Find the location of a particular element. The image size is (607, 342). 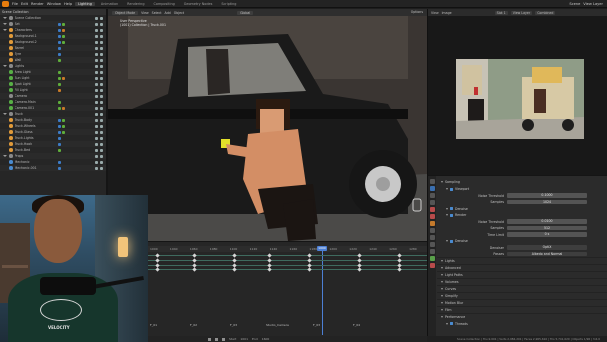

image-menu-image: Image is located at coordinates (447, 13).